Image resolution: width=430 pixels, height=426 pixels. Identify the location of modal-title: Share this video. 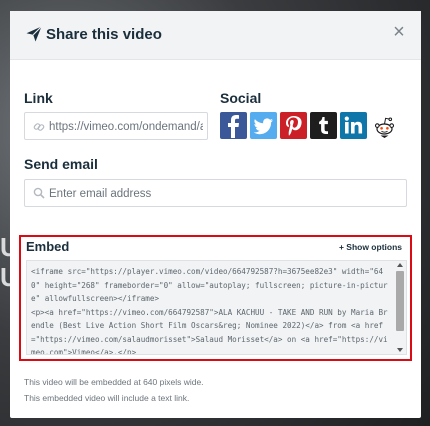
(104, 34).